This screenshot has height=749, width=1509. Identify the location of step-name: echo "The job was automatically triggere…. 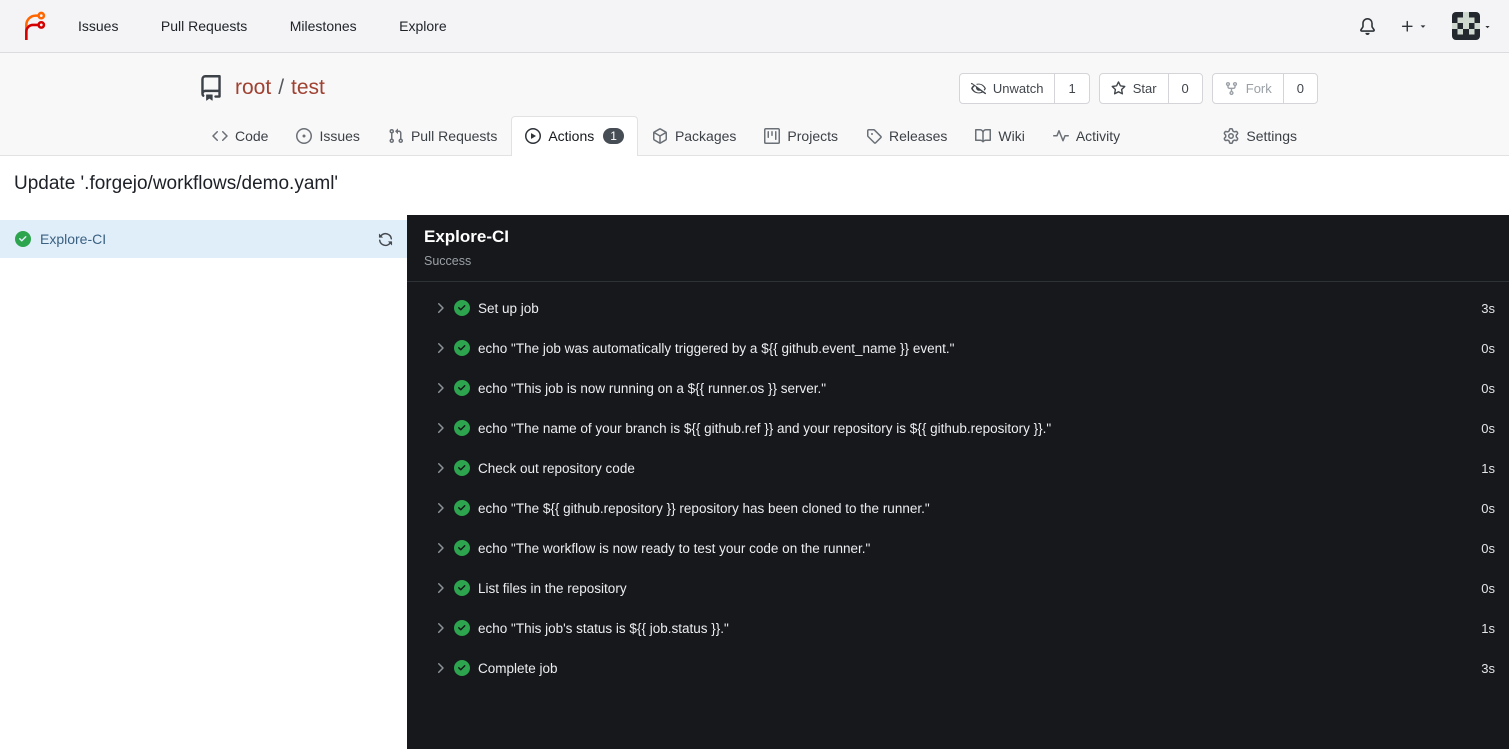
(716, 348).